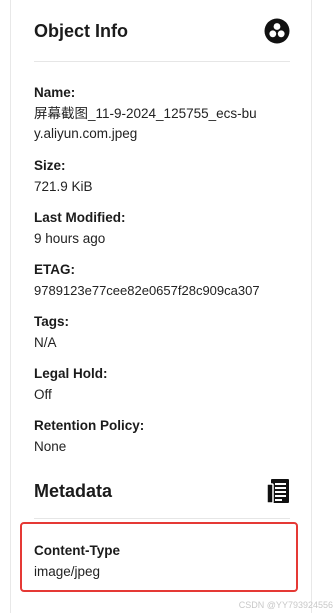 This screenshot has width=335, height=613. Describe the element at coordinates (89, 425) in the screenshot. I see `field-label: Retention Policy:` at that location.